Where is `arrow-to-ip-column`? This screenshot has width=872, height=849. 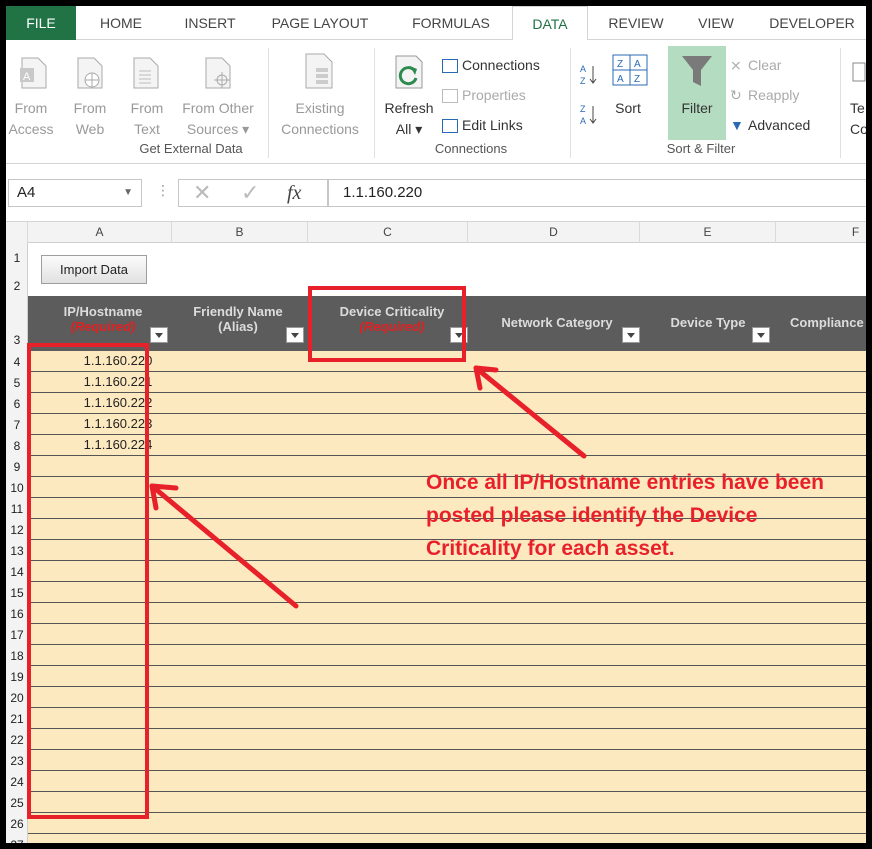
arrow-to-ip-column is located at coordinates (224, 546).